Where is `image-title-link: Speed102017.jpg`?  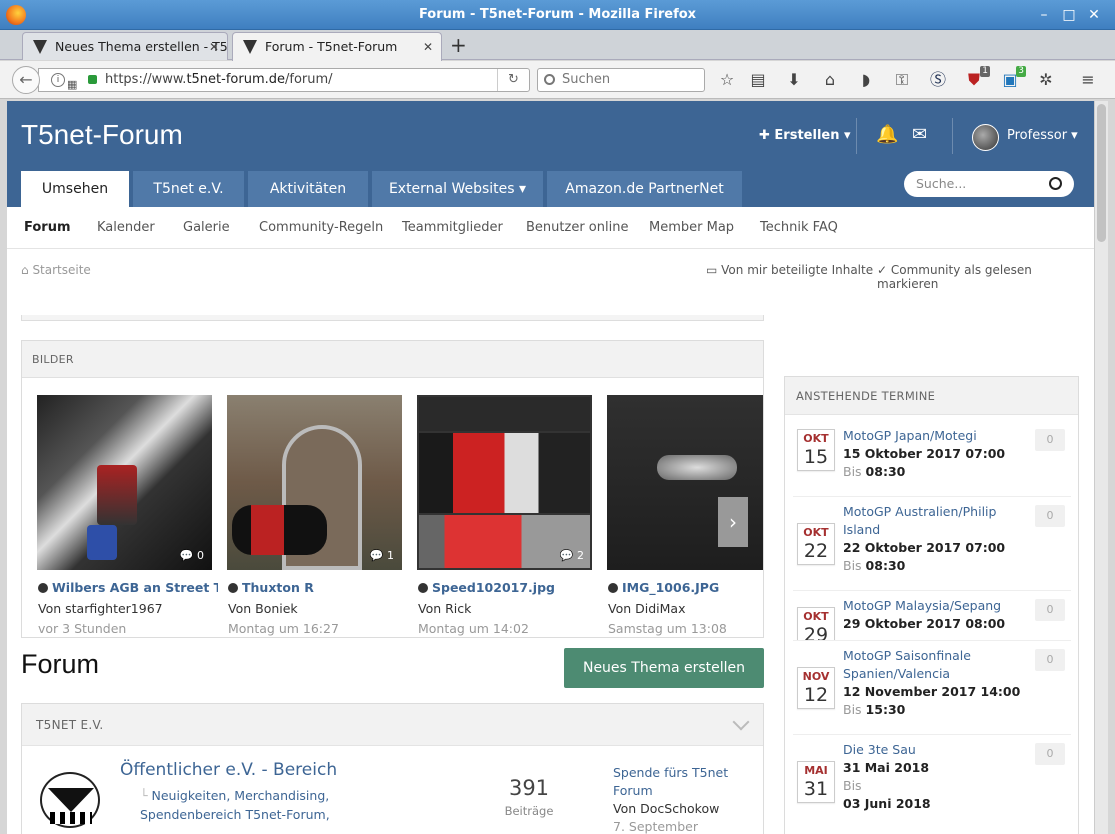 image-title-link: Speed102017.jpg is located at coordinates (508, 587).